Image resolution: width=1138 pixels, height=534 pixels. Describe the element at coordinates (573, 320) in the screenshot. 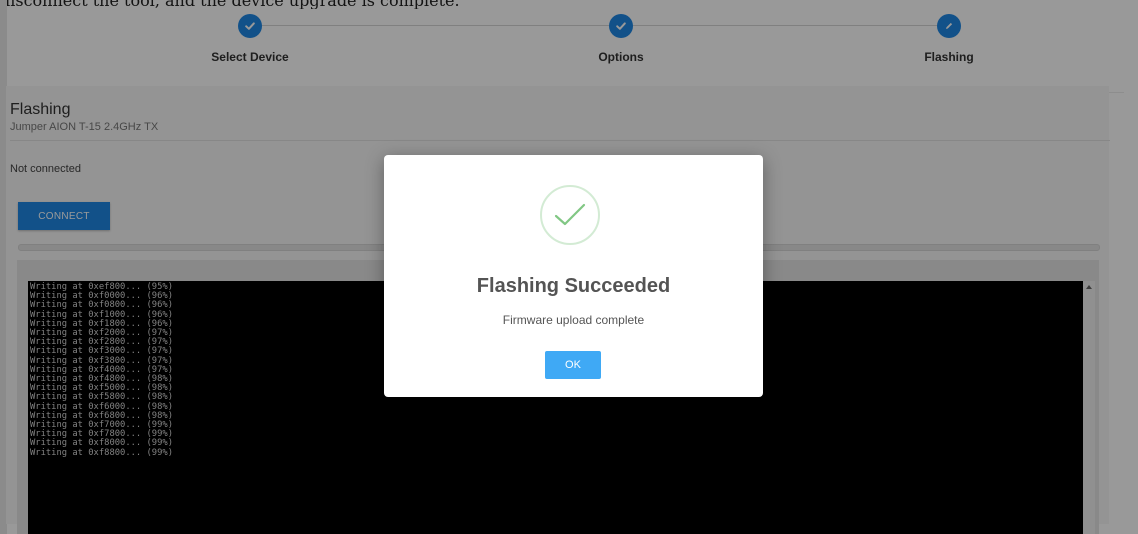

I see `dialog-message: Firmware upload complete` at that location.